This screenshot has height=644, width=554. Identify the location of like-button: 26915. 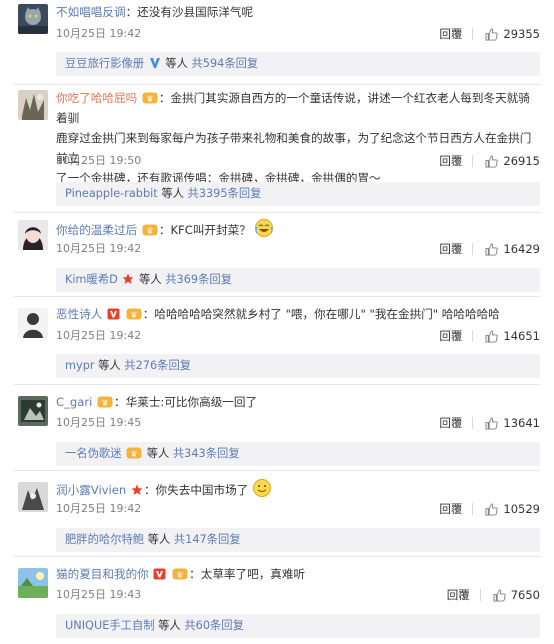
(512, 161).